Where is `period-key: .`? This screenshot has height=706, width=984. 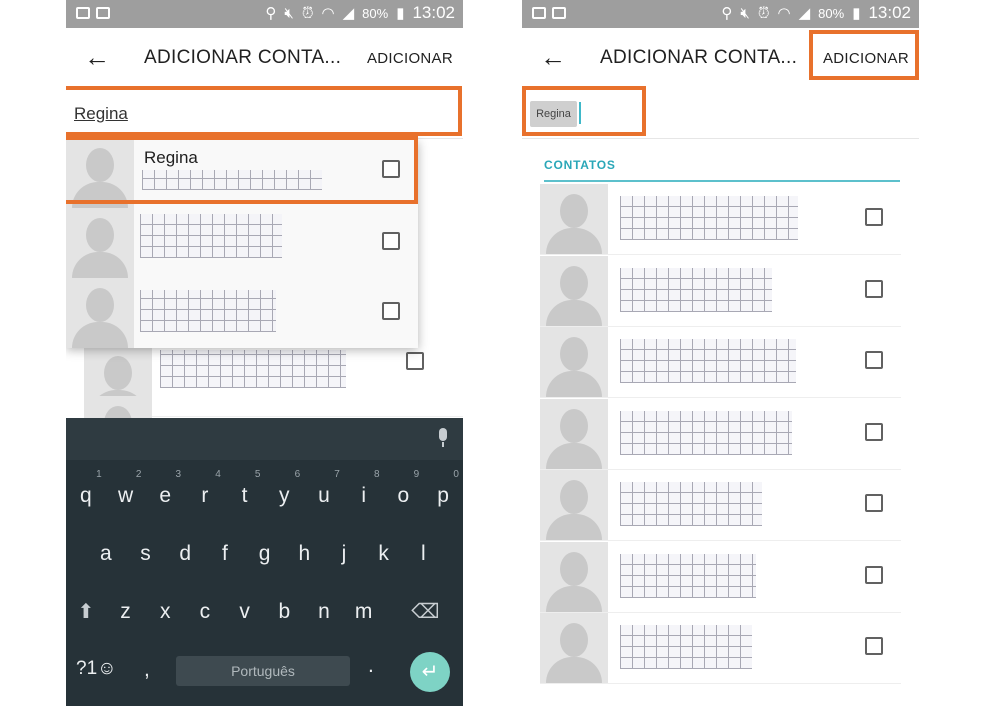
period-key: . is located at coordinates (371, 666).